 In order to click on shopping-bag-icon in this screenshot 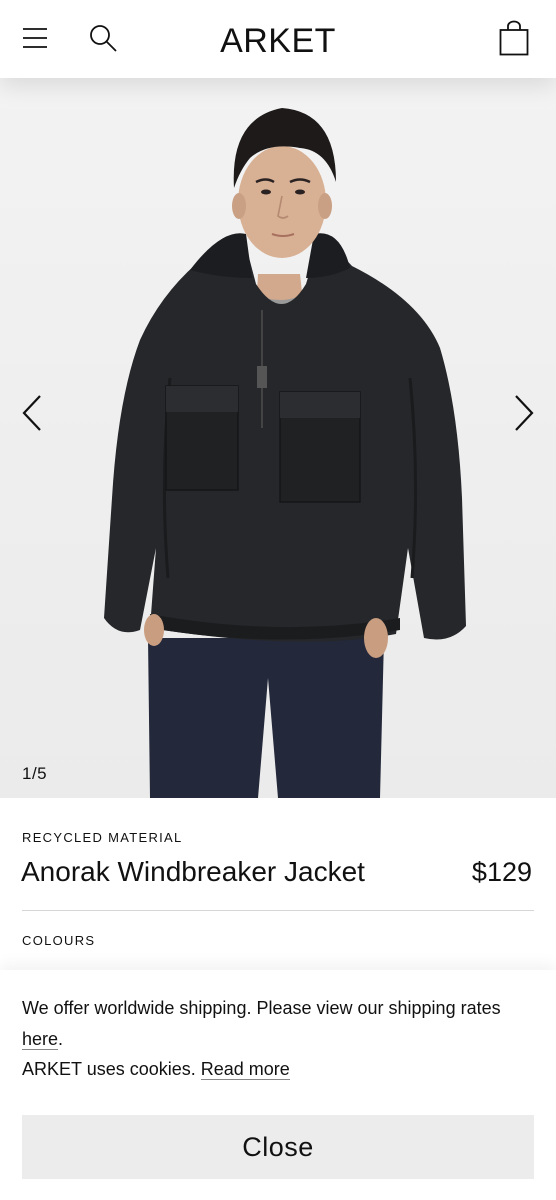, I will do `click(514, 38)`.